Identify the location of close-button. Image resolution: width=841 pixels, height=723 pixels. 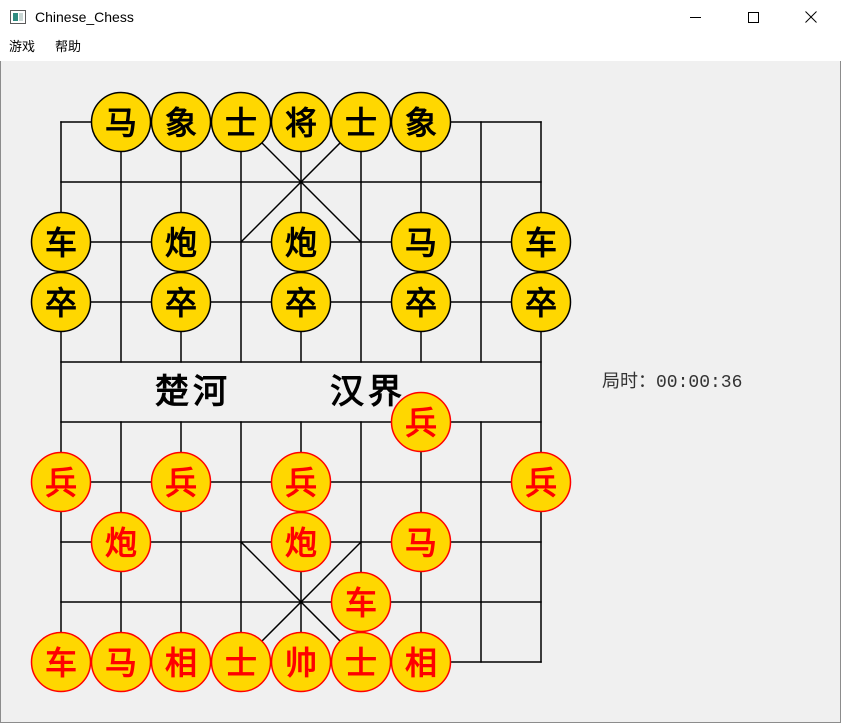
(811, 16).